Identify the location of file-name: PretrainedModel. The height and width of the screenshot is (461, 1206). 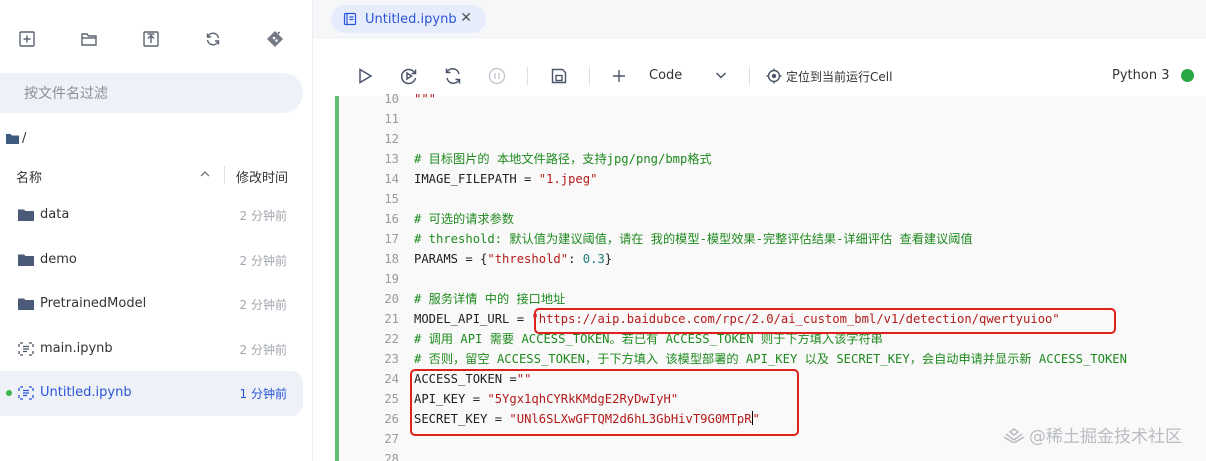
(93, 304).